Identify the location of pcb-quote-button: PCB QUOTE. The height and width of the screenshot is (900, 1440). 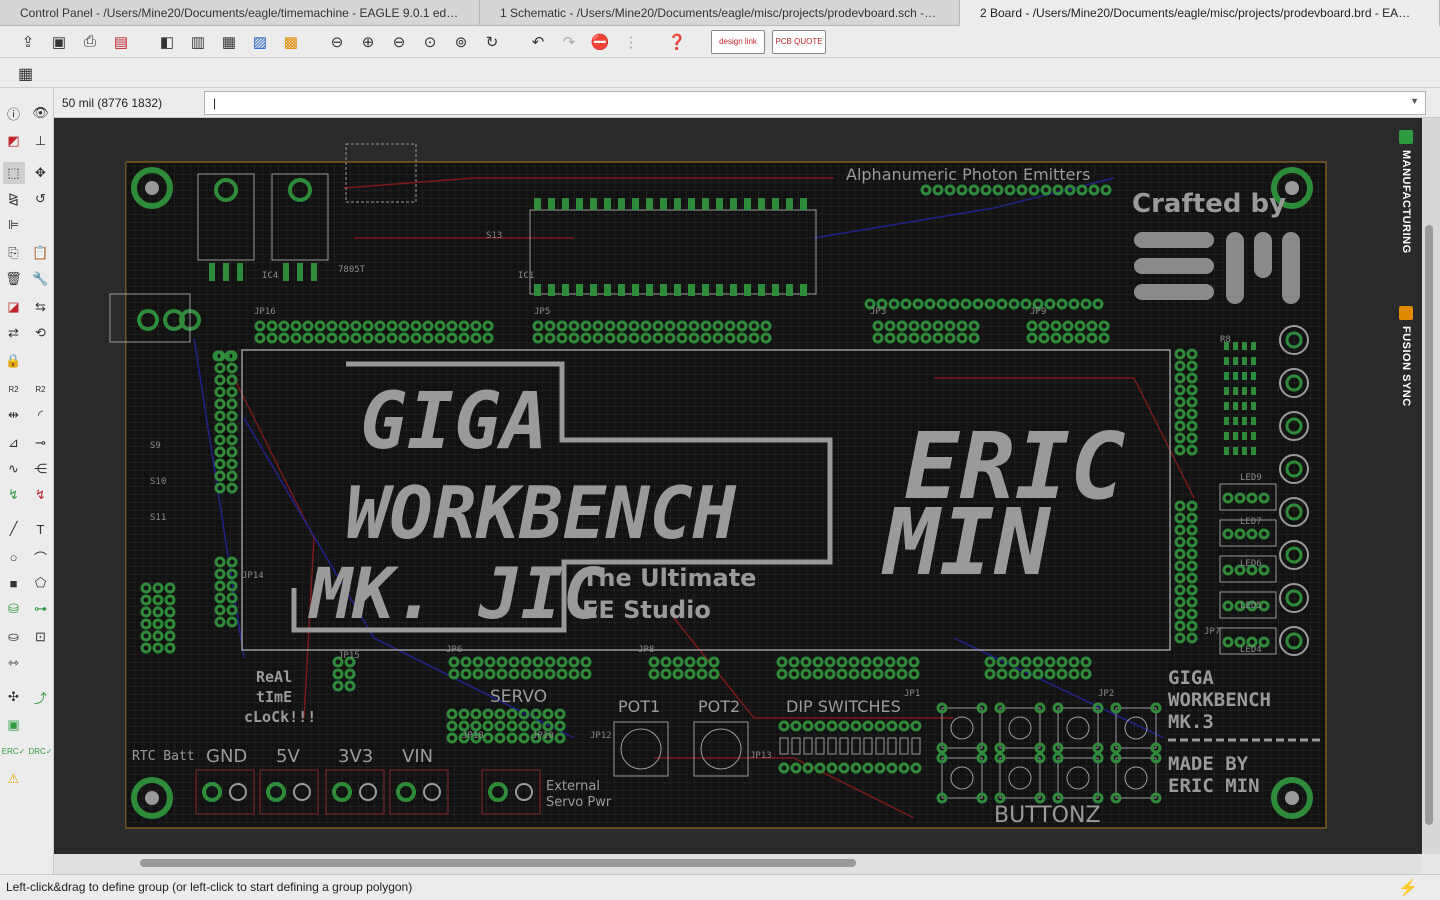
(799, 41).